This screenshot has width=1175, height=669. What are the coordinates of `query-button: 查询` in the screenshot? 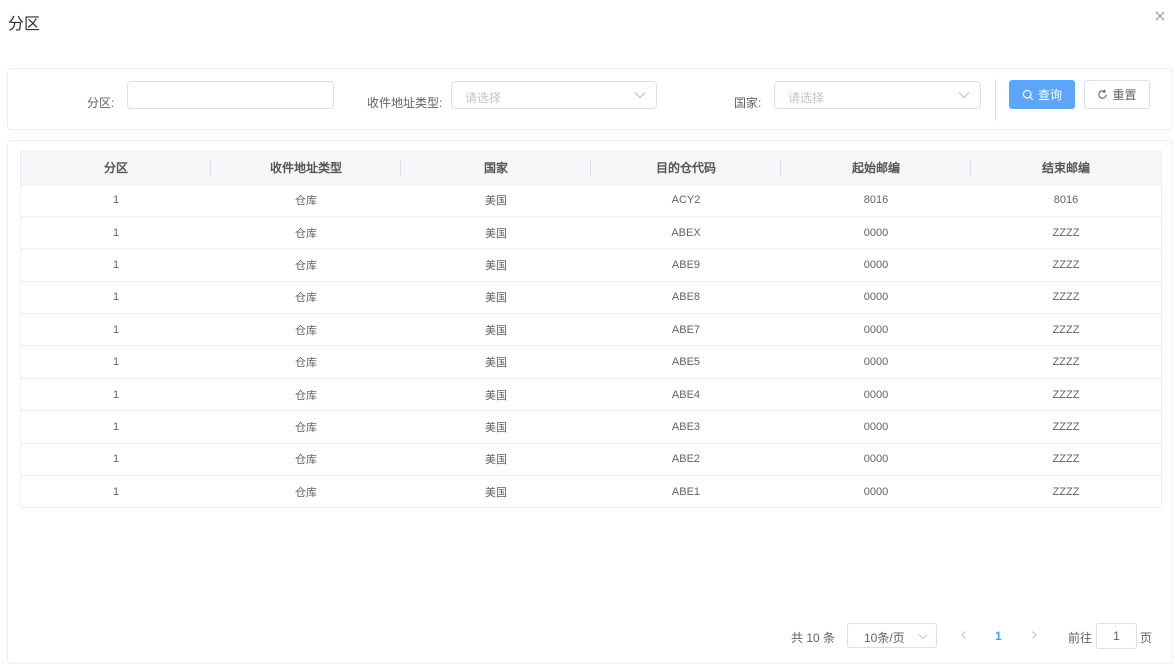 It's located at (1042, 94).